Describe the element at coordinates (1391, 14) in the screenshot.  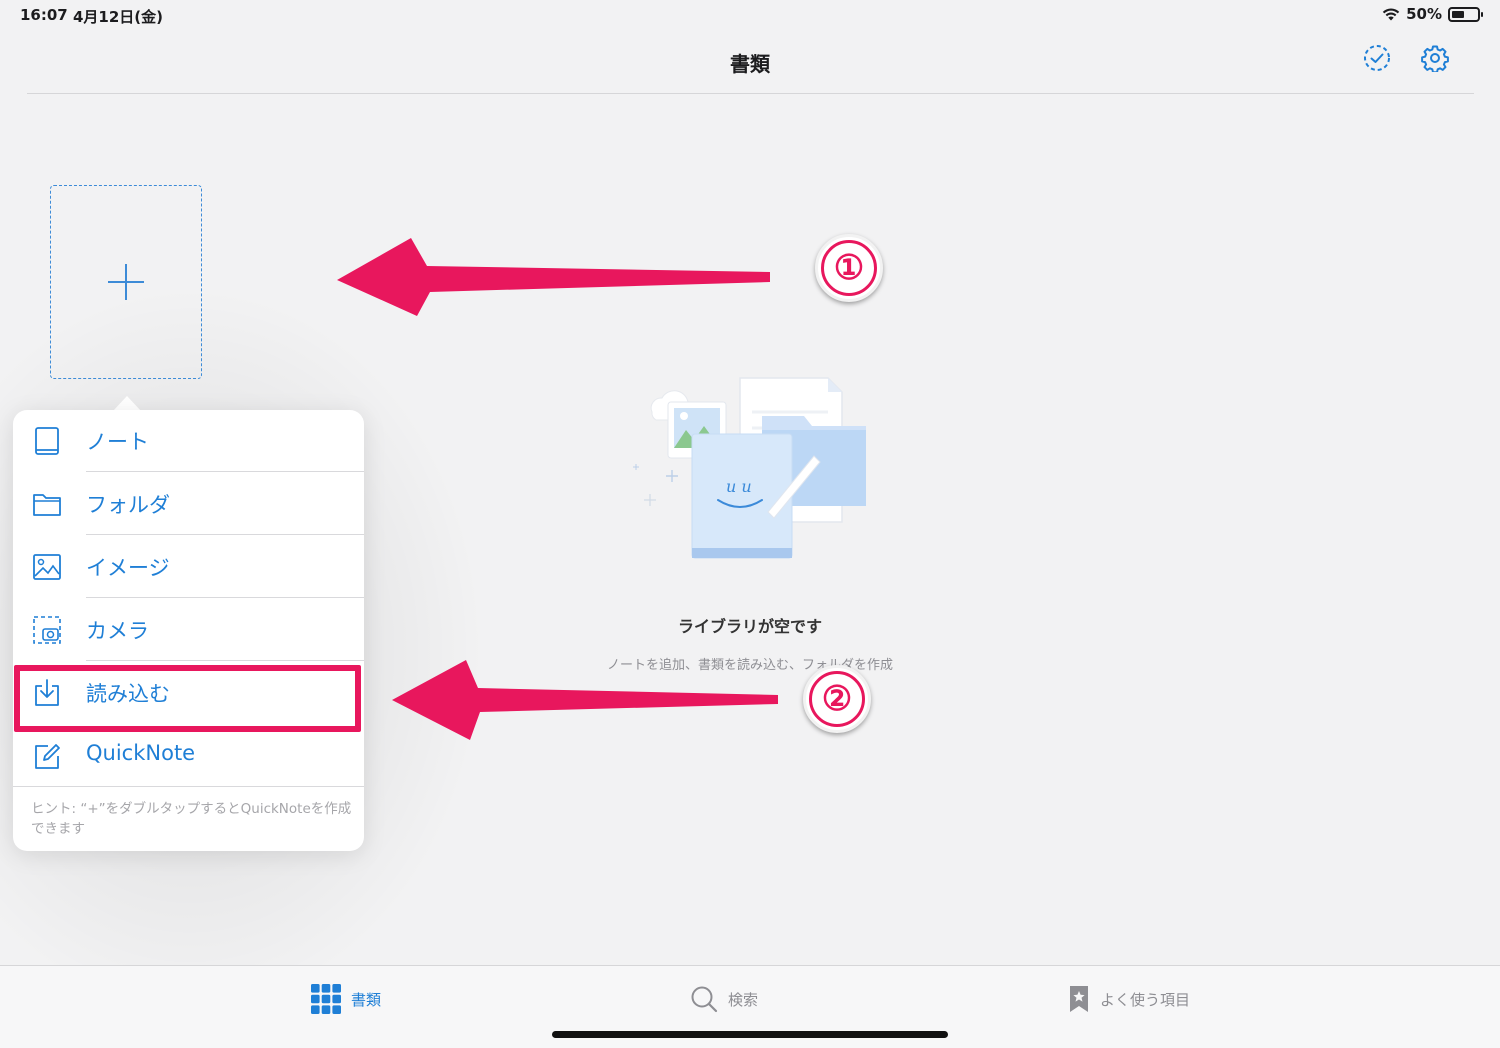
I see `wifi-icon` at that location.